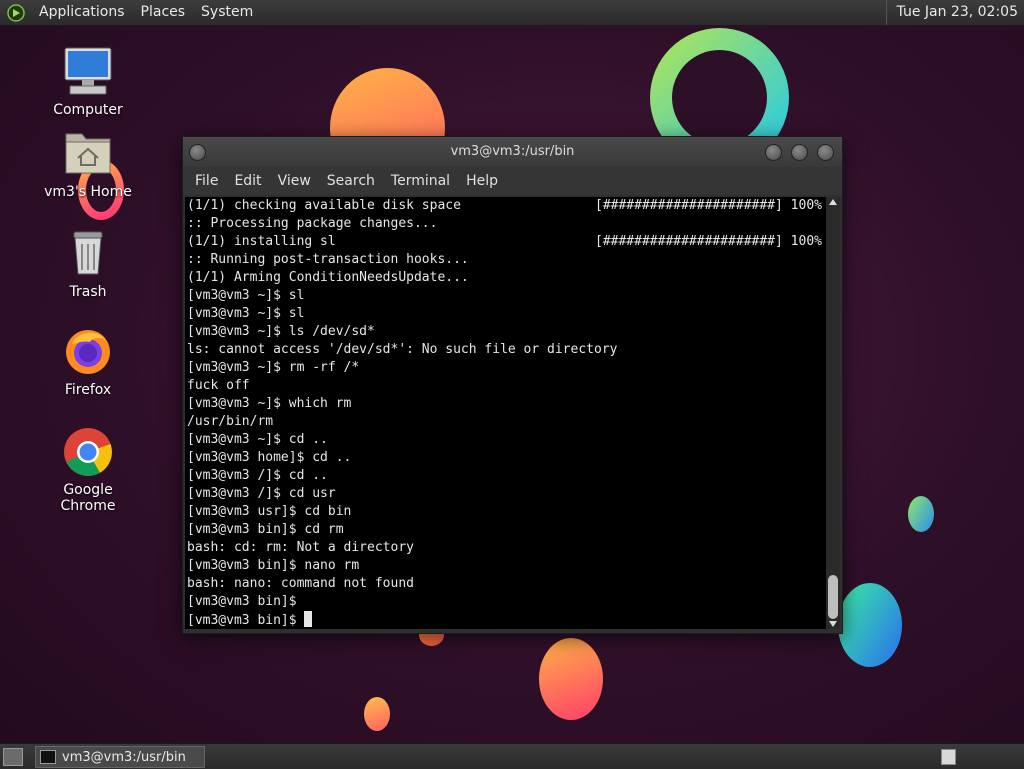 The image size is (1024, 769). Describe the element at coordinates (88, 82) in the screenshot. I see `desktop-icon-computer: Computer` at that location.